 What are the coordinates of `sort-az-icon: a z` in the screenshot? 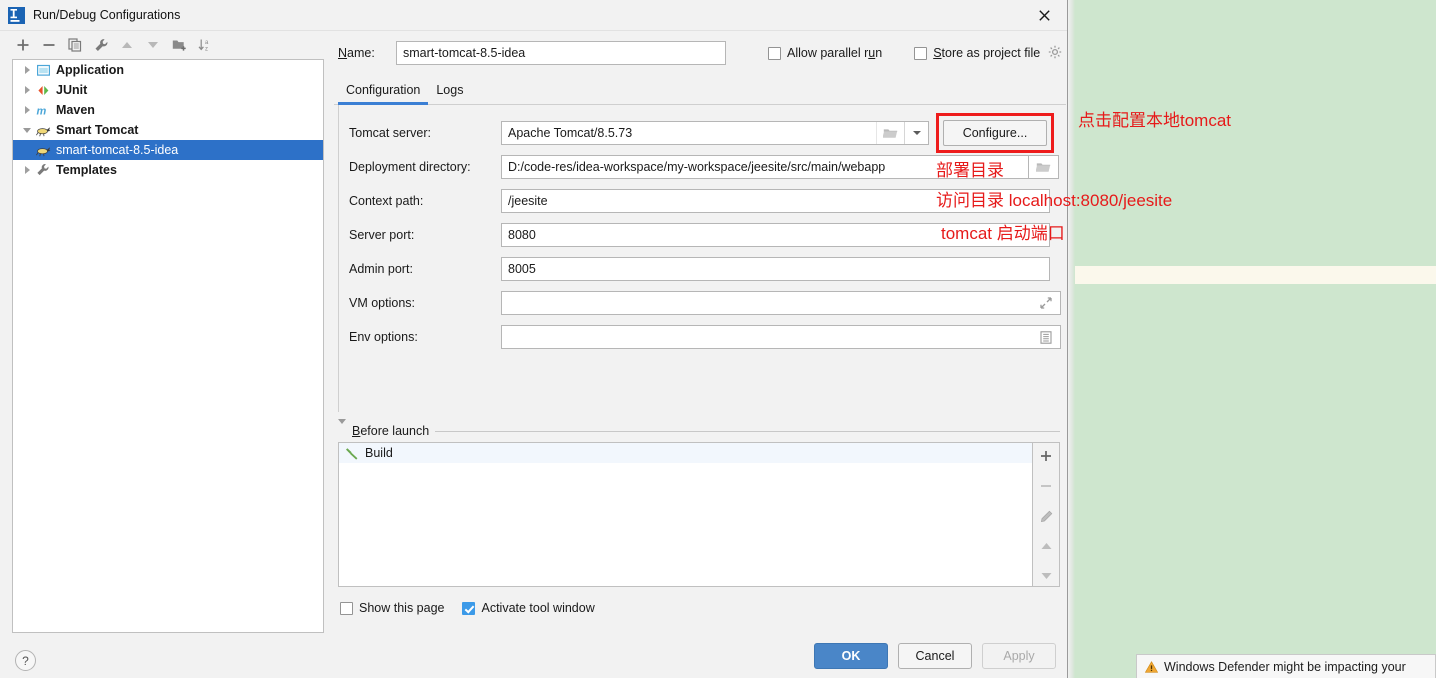 It's located at (203, 45).